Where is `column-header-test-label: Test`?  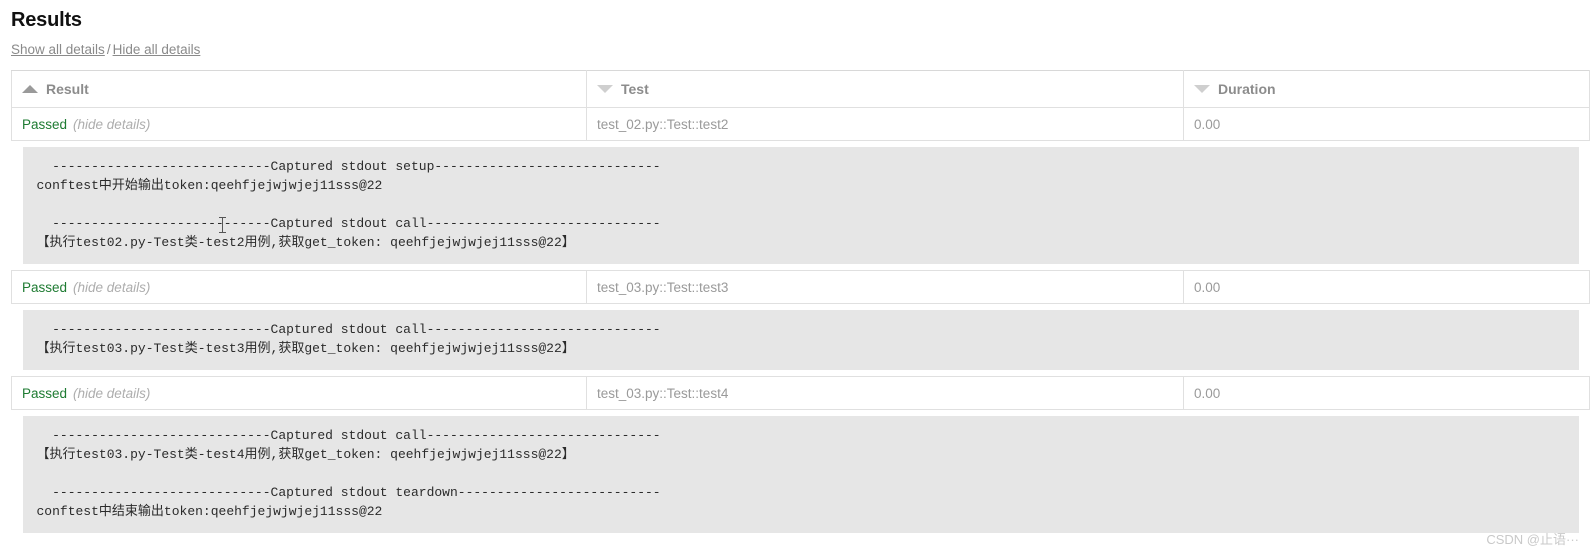 column-header-test-label: Test is located at coordinates (635, 89).